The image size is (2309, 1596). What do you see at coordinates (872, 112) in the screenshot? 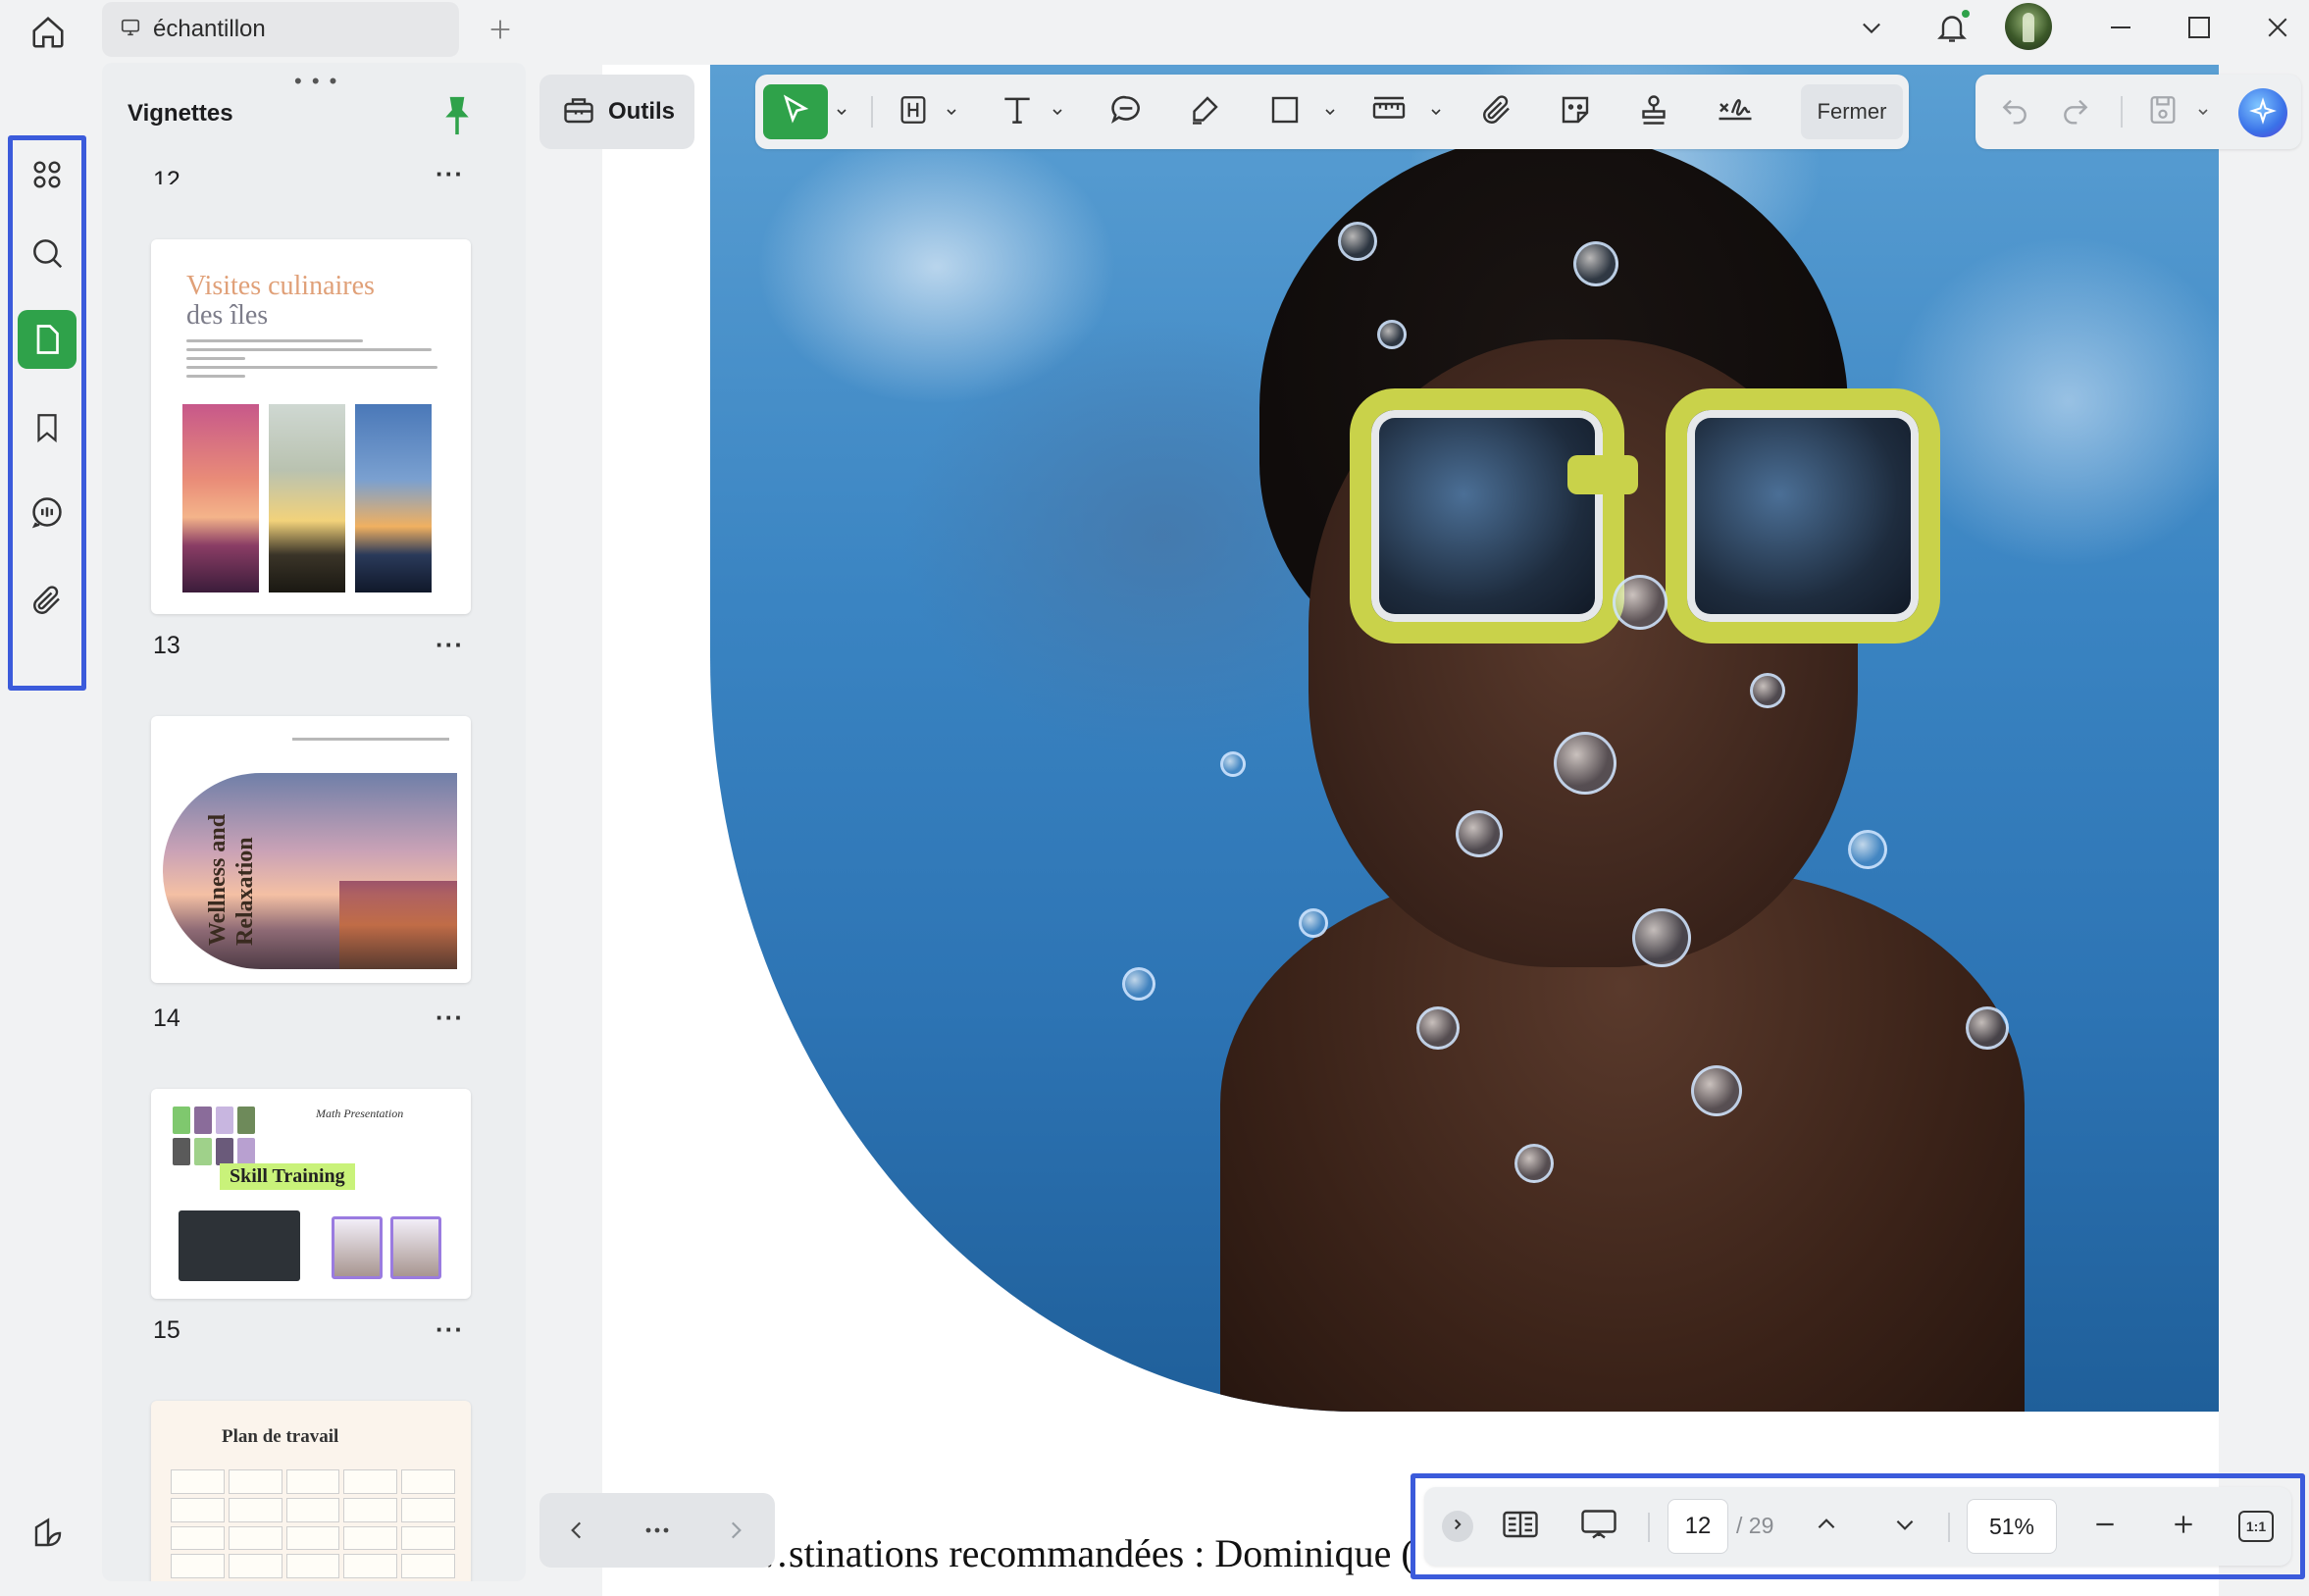
I see `toolbar-divider` at bounding box center [872, 112].